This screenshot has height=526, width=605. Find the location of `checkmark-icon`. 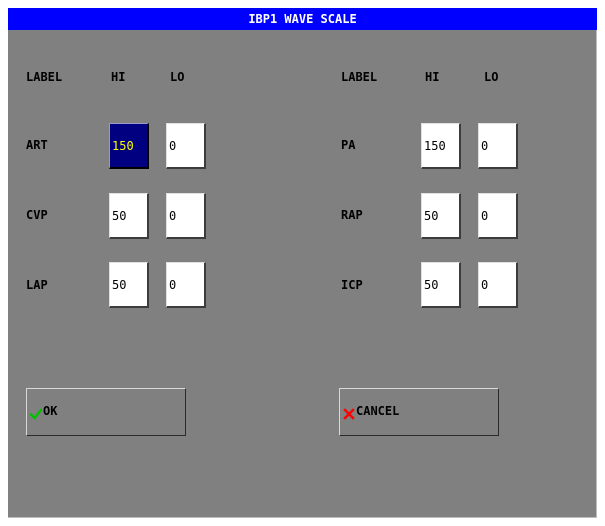

checkmark-icon is located at coordinates (36, 412).